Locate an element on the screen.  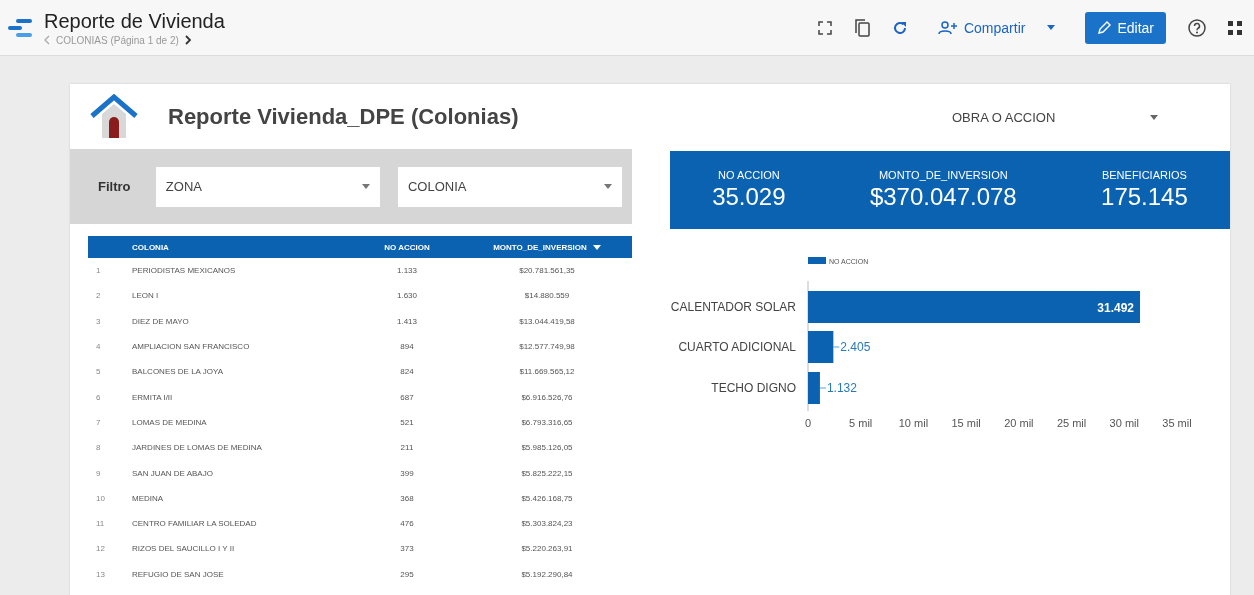
row-number: 2 is located at coordinates (98, 296).